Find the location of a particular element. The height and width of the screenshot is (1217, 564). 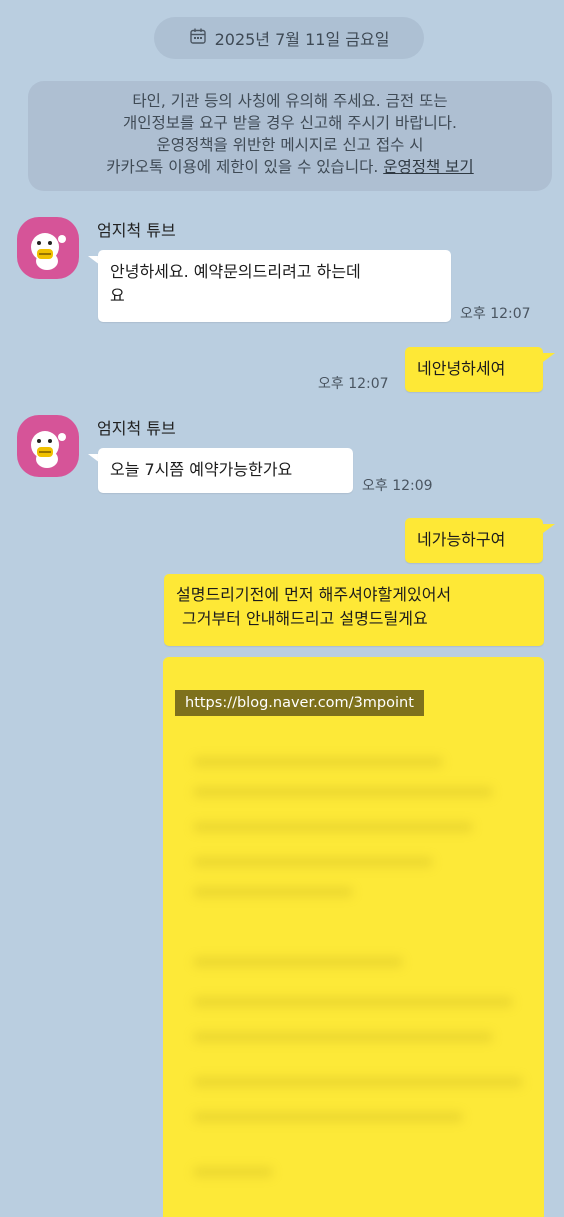

message-bubble-outgoing: 네안녕하세여 is located at coordinates (474, 369).